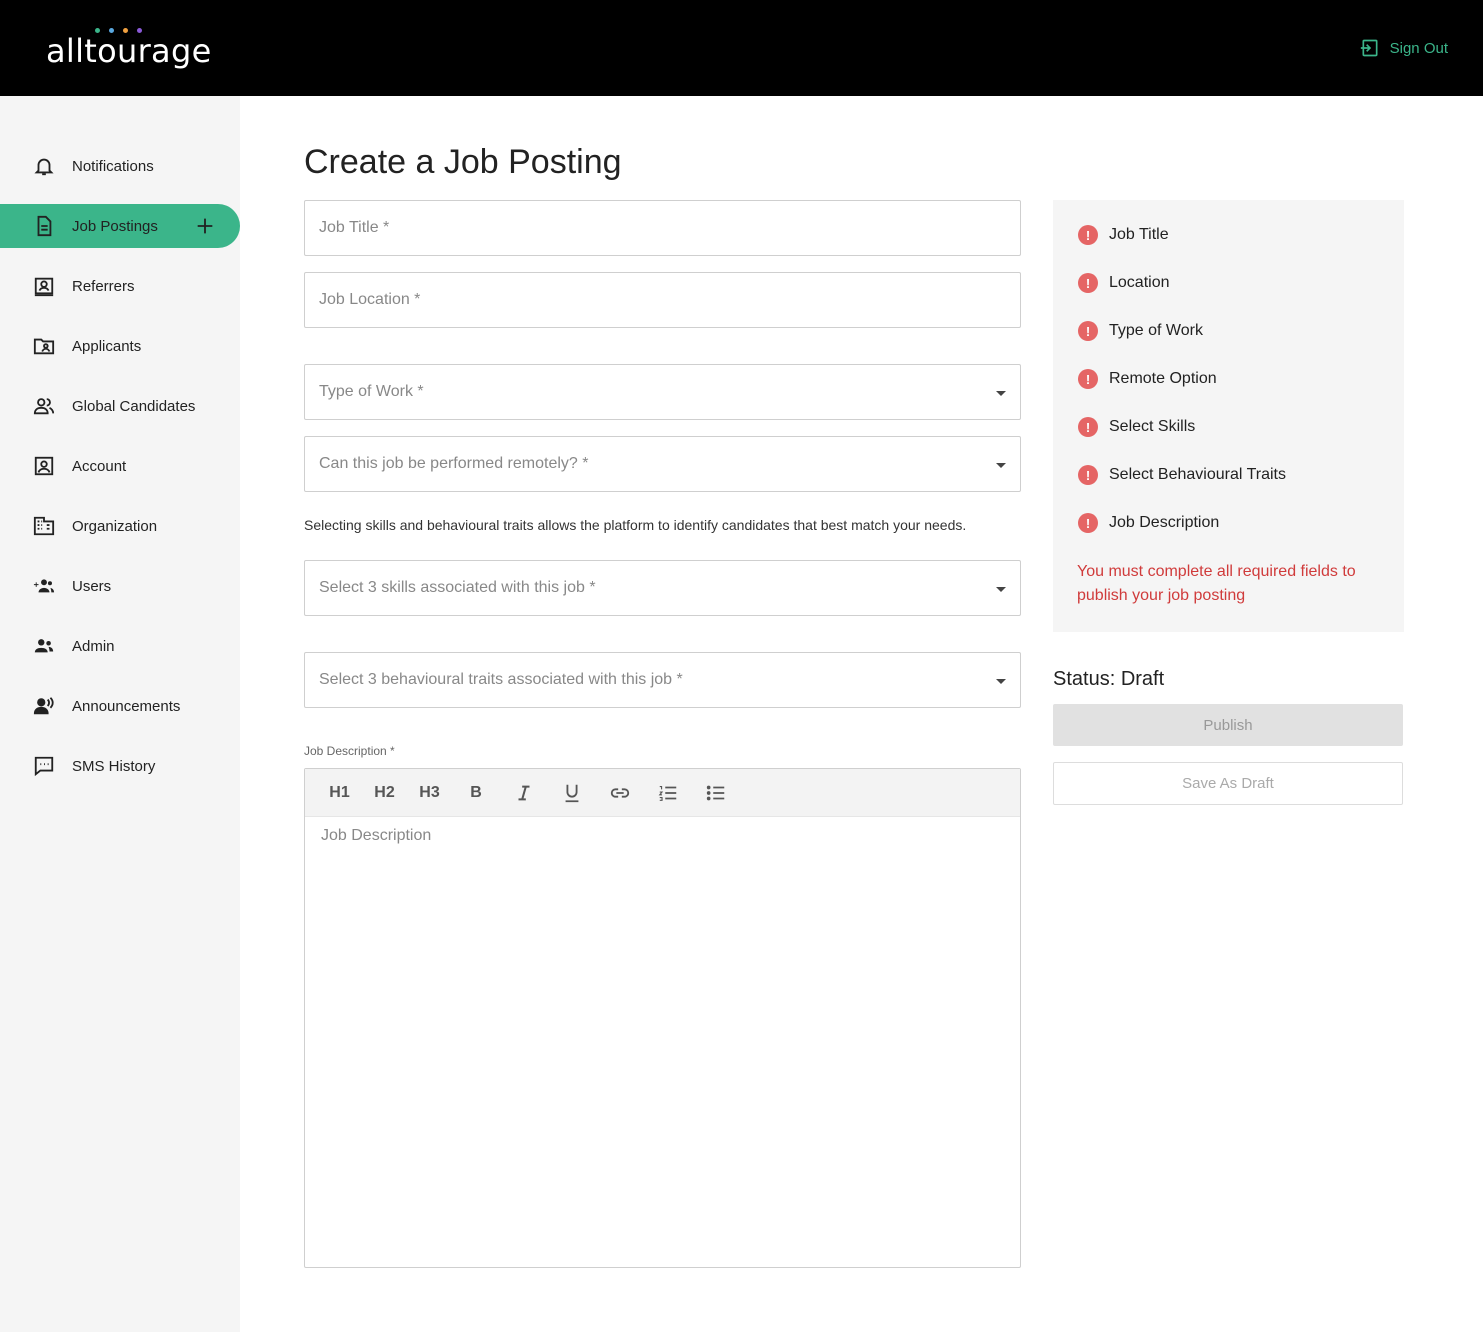 The height and width of the screenshot is (1332, 1483). I want to click on ordered-list-icon, so click(667, 793).